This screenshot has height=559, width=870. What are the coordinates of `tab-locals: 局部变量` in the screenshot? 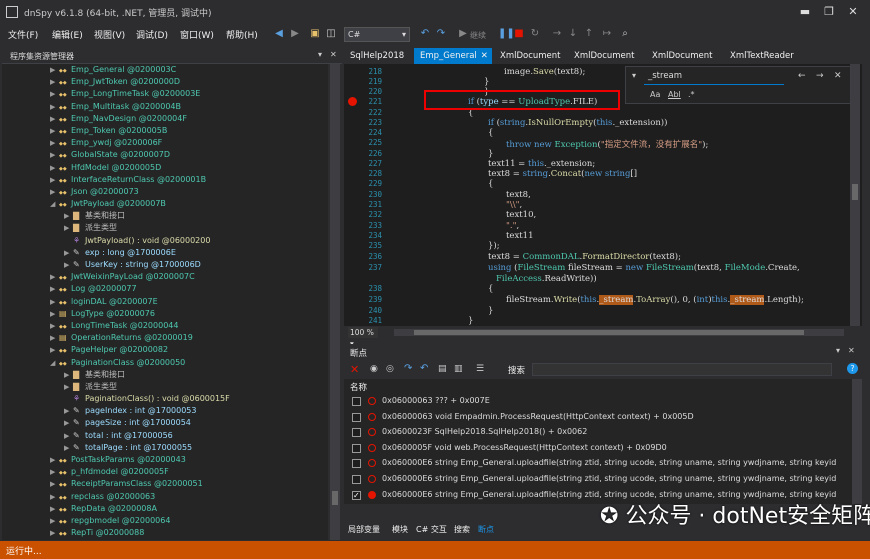 It's located at (364, 529).